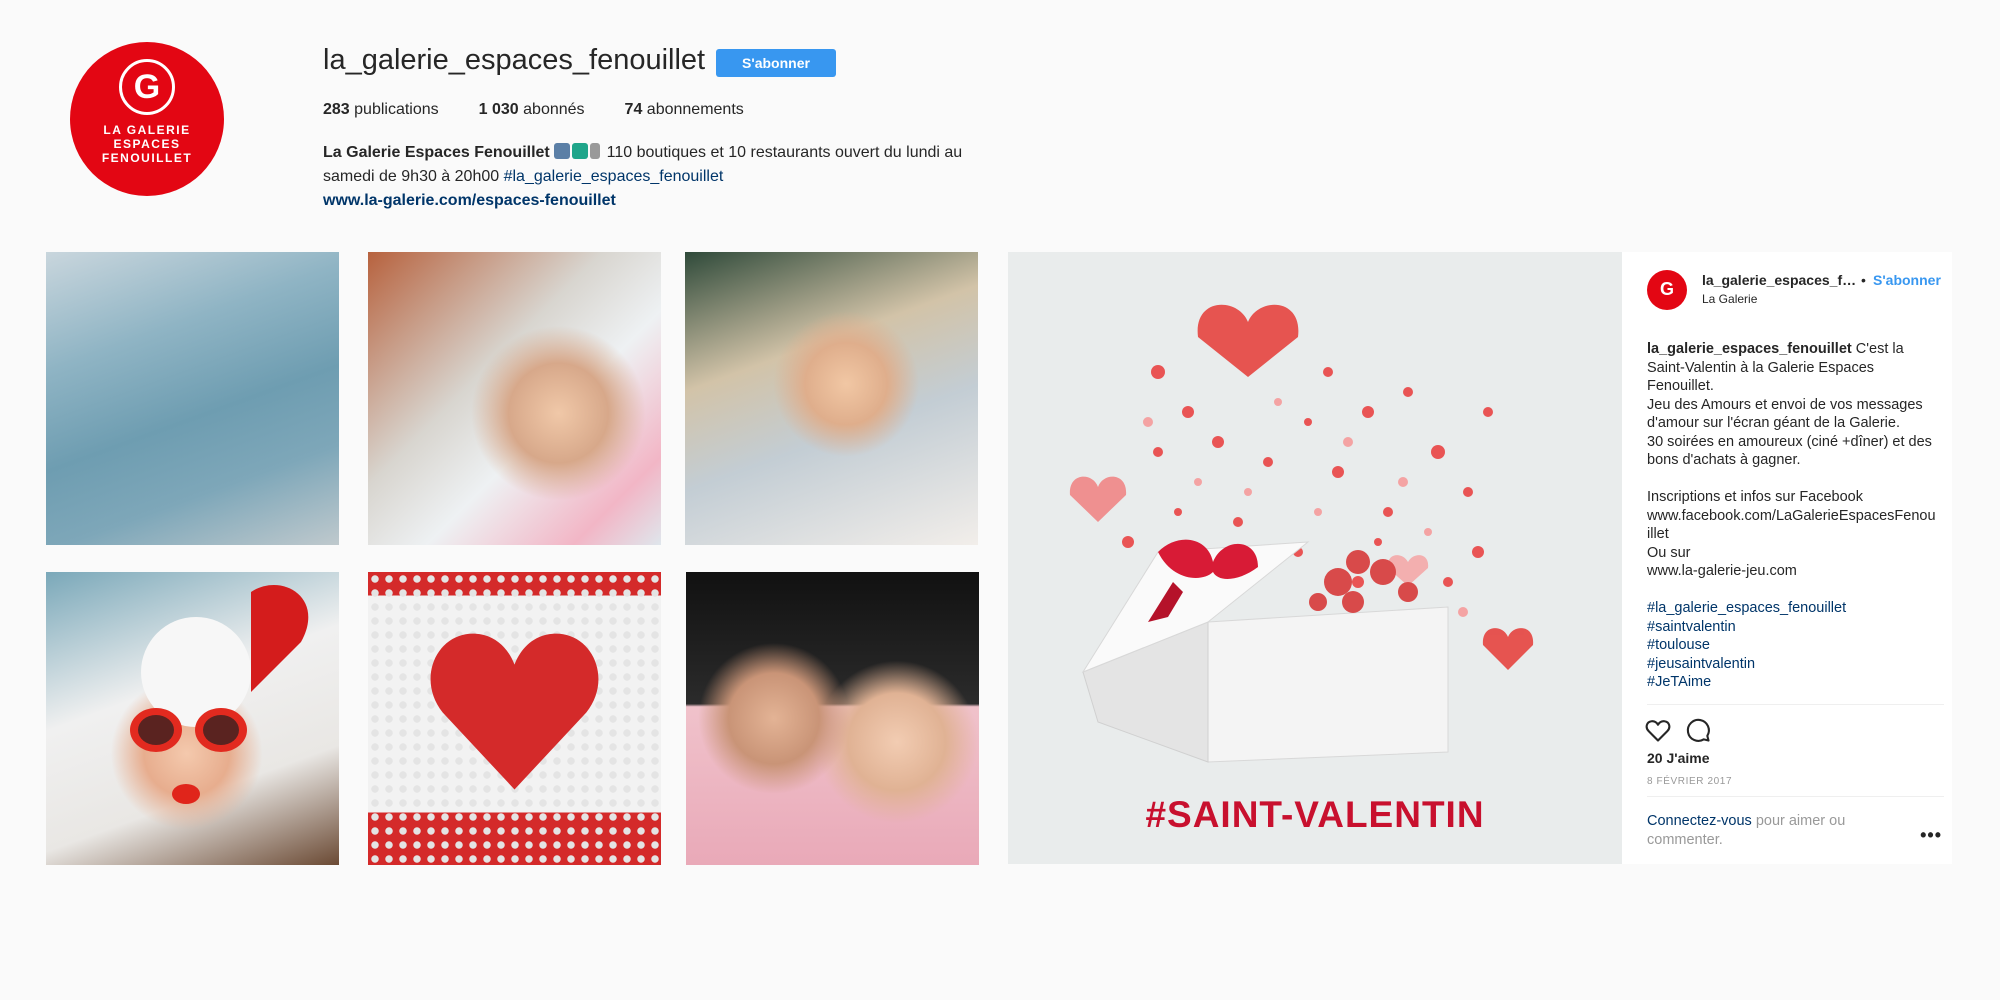  What do you see at coordinates (1792, 645) in the screenshot?
I see `hashtag-link: #toulouse` at bounding box center [1792, 645].